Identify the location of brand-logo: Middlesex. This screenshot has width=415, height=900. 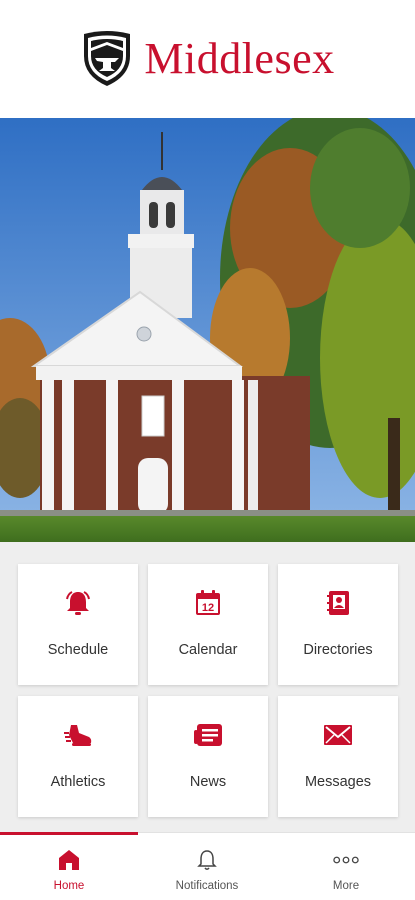
(207, 58).